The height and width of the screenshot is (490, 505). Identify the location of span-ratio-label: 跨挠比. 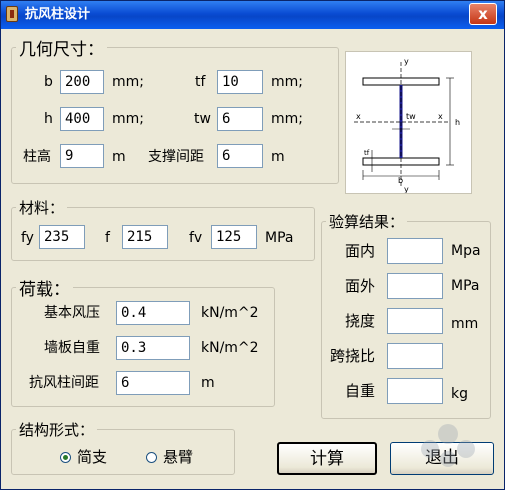
(353, 356).